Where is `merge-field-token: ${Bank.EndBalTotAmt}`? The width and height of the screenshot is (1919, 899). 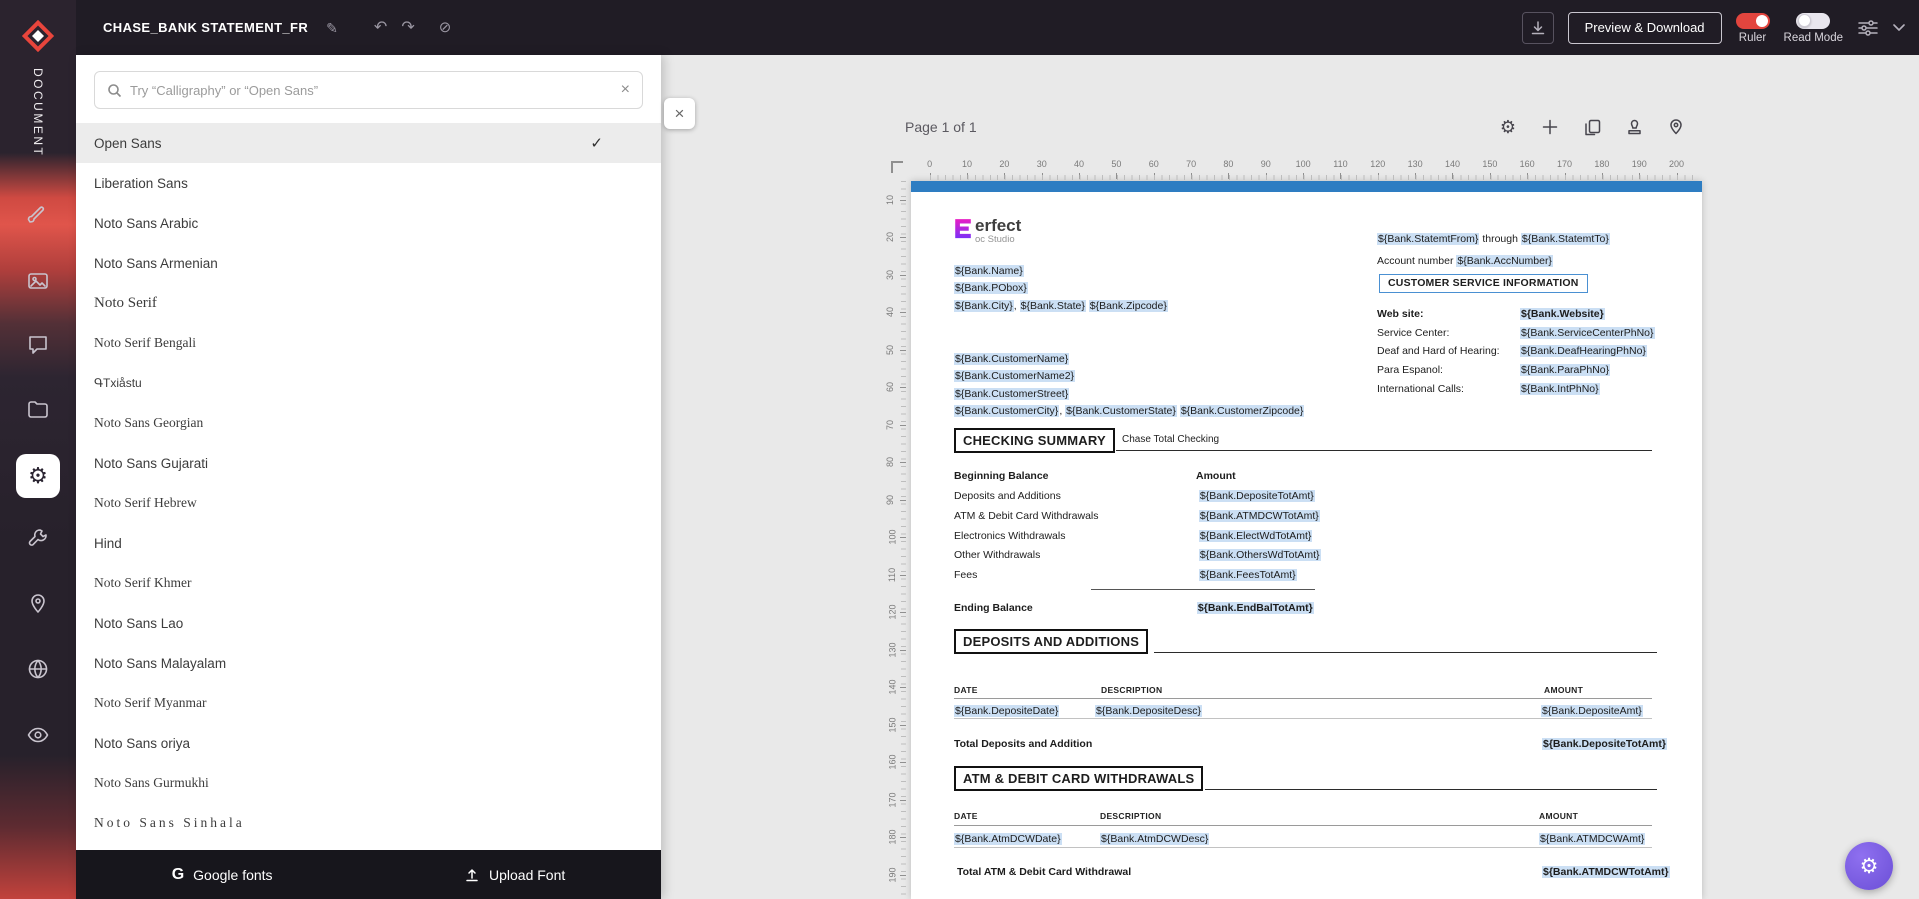
merge-field-token: ${Bank.EndBalTotAmt} is located at coordinates (1255, 608).